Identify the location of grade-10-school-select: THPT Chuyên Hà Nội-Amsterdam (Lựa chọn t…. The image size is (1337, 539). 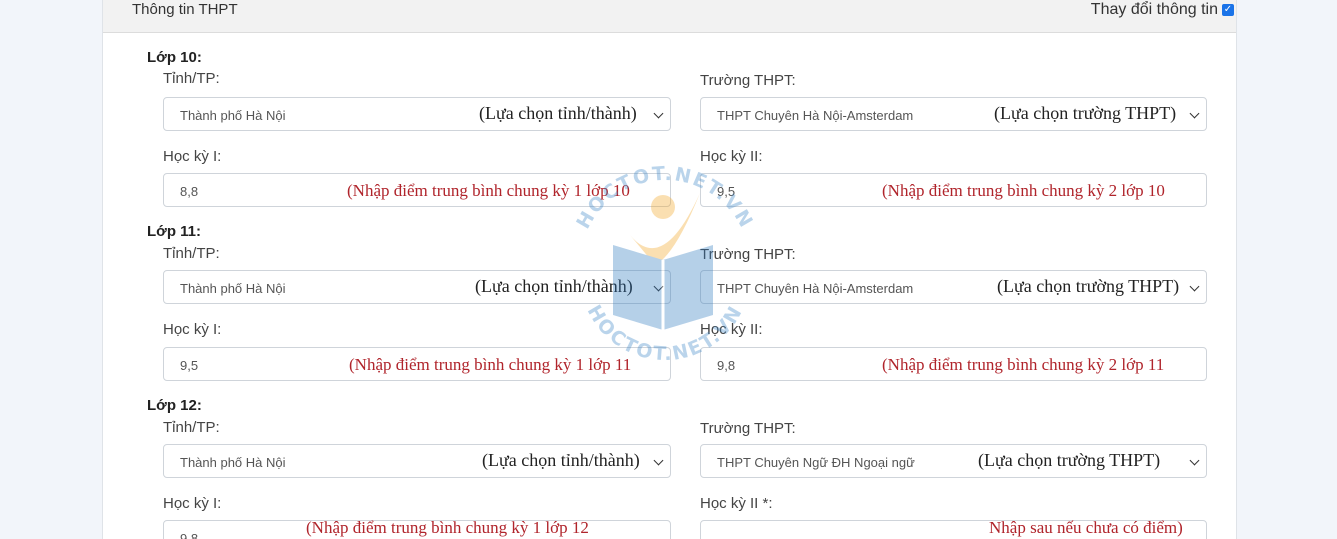
(953, 114).